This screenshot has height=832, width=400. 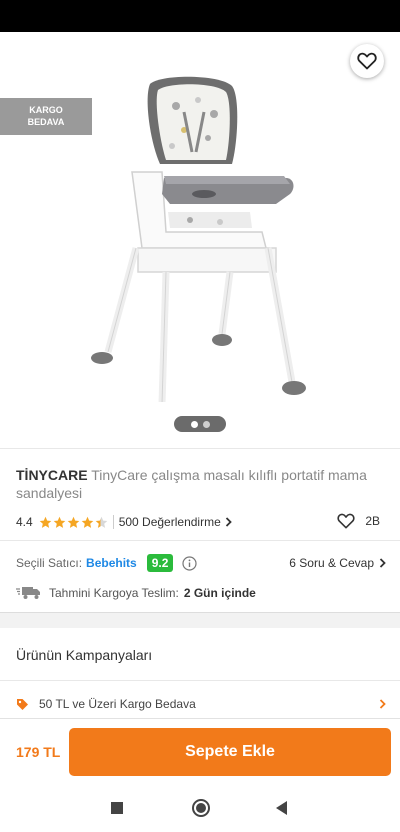 I want to click on reviews-label: 500 Değerlendirme, so click(x=169, y=522).